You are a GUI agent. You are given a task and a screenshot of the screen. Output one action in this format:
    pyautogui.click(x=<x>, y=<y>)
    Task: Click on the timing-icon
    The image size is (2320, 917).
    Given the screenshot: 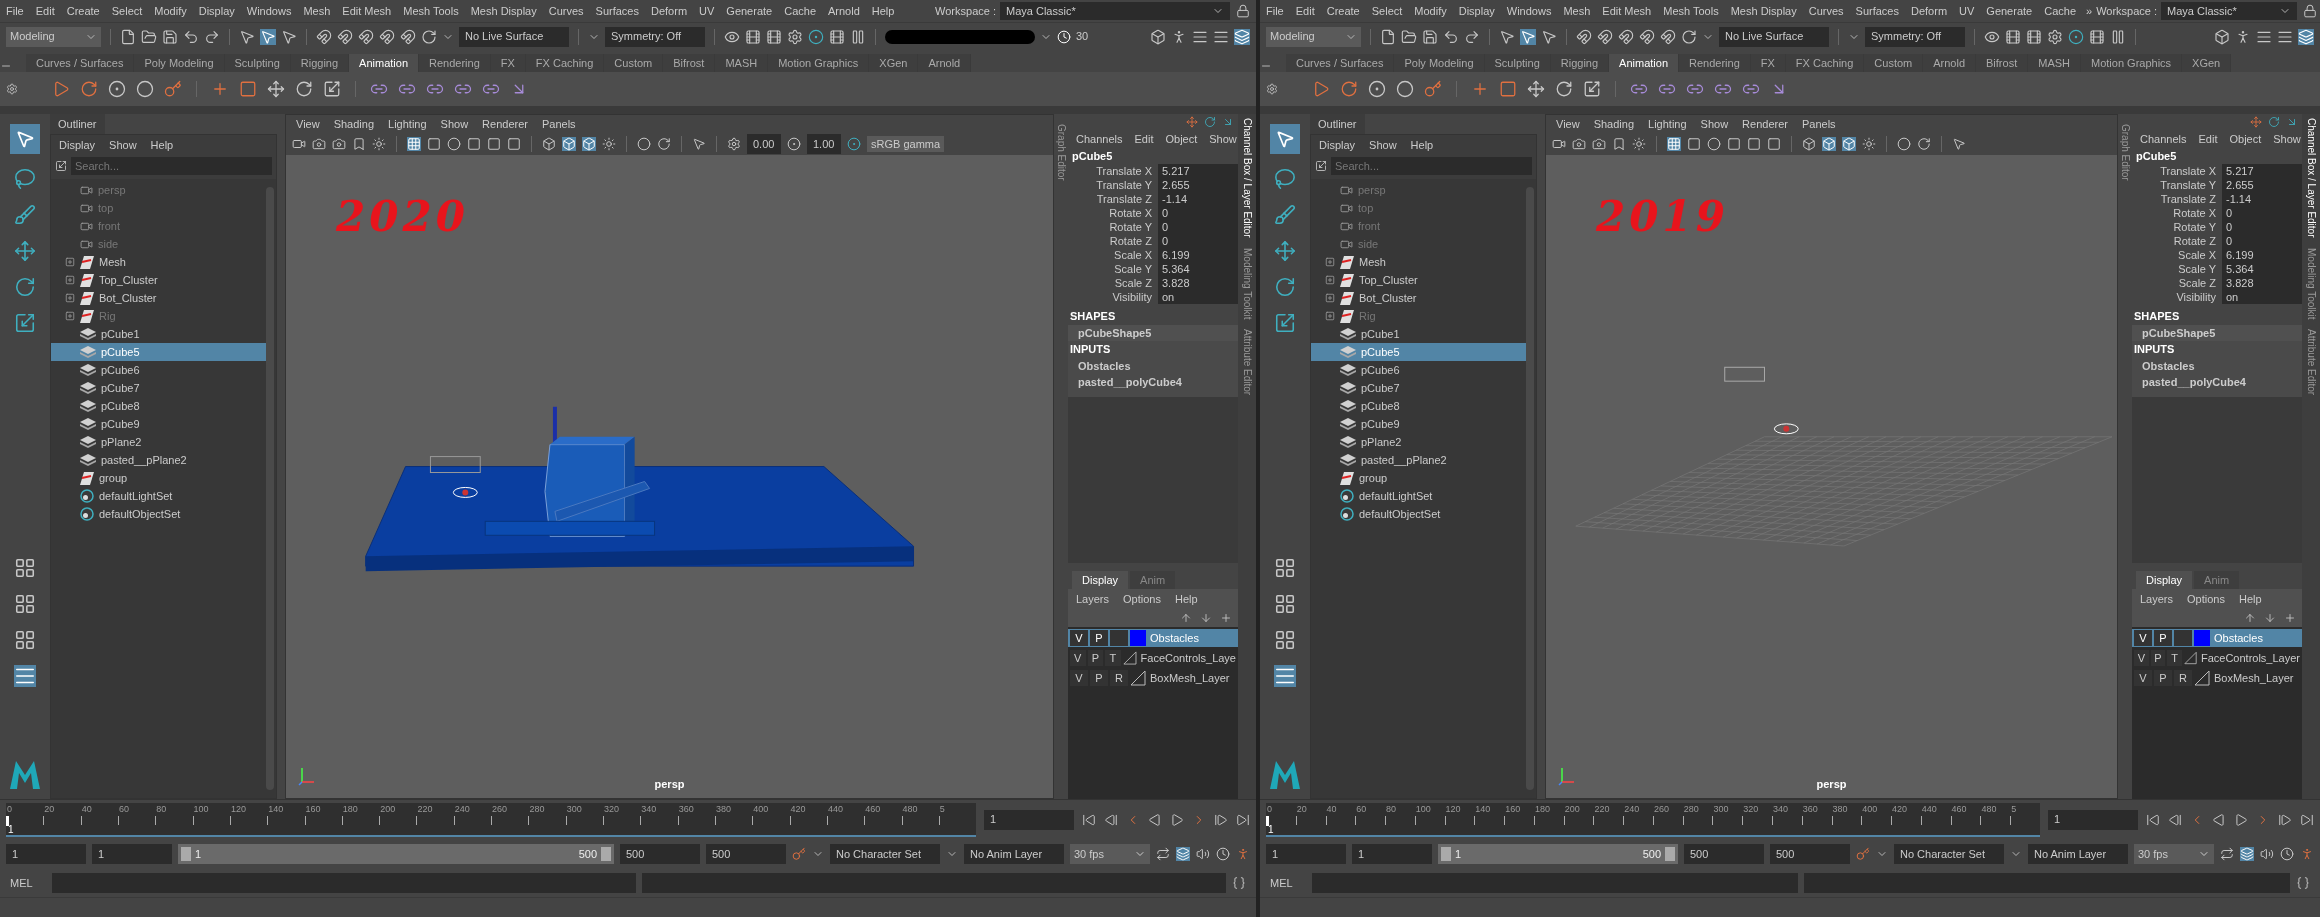 What is the action you would take?
    pyautogui.click(x=2287, y=854)
    